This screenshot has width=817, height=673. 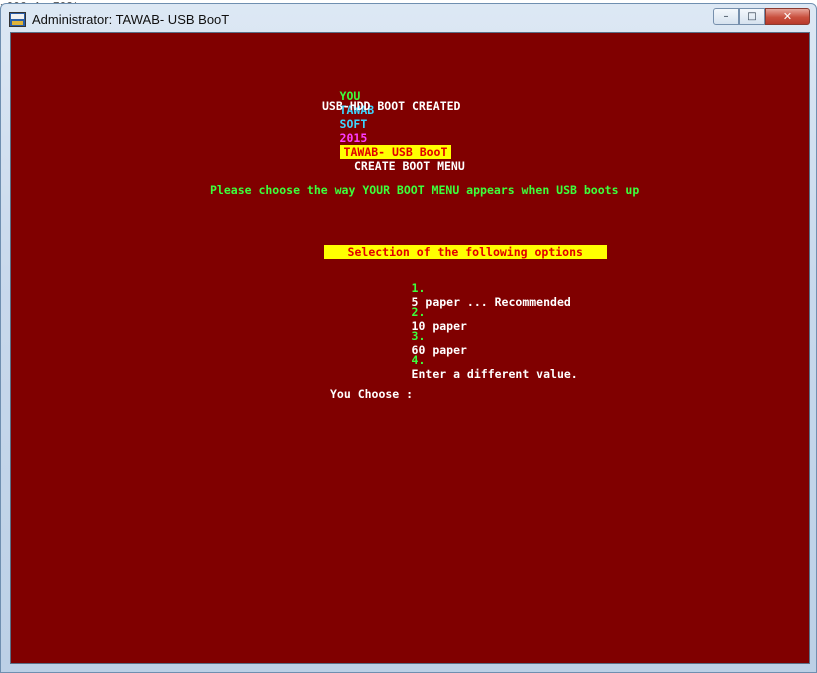 I want to click on close-button: ✕, so click(x=787, y=16).